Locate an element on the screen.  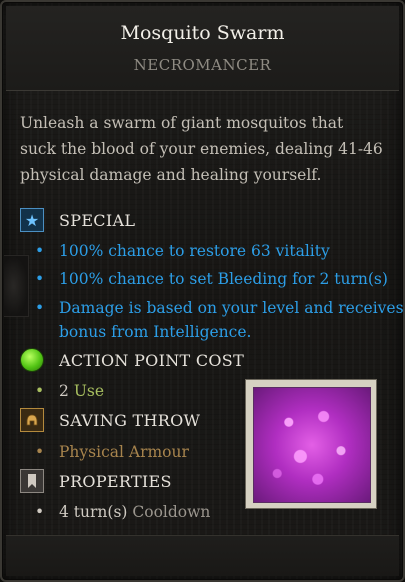
action-point-section: ACTION POINT COST is located at coordinates (132, 360).